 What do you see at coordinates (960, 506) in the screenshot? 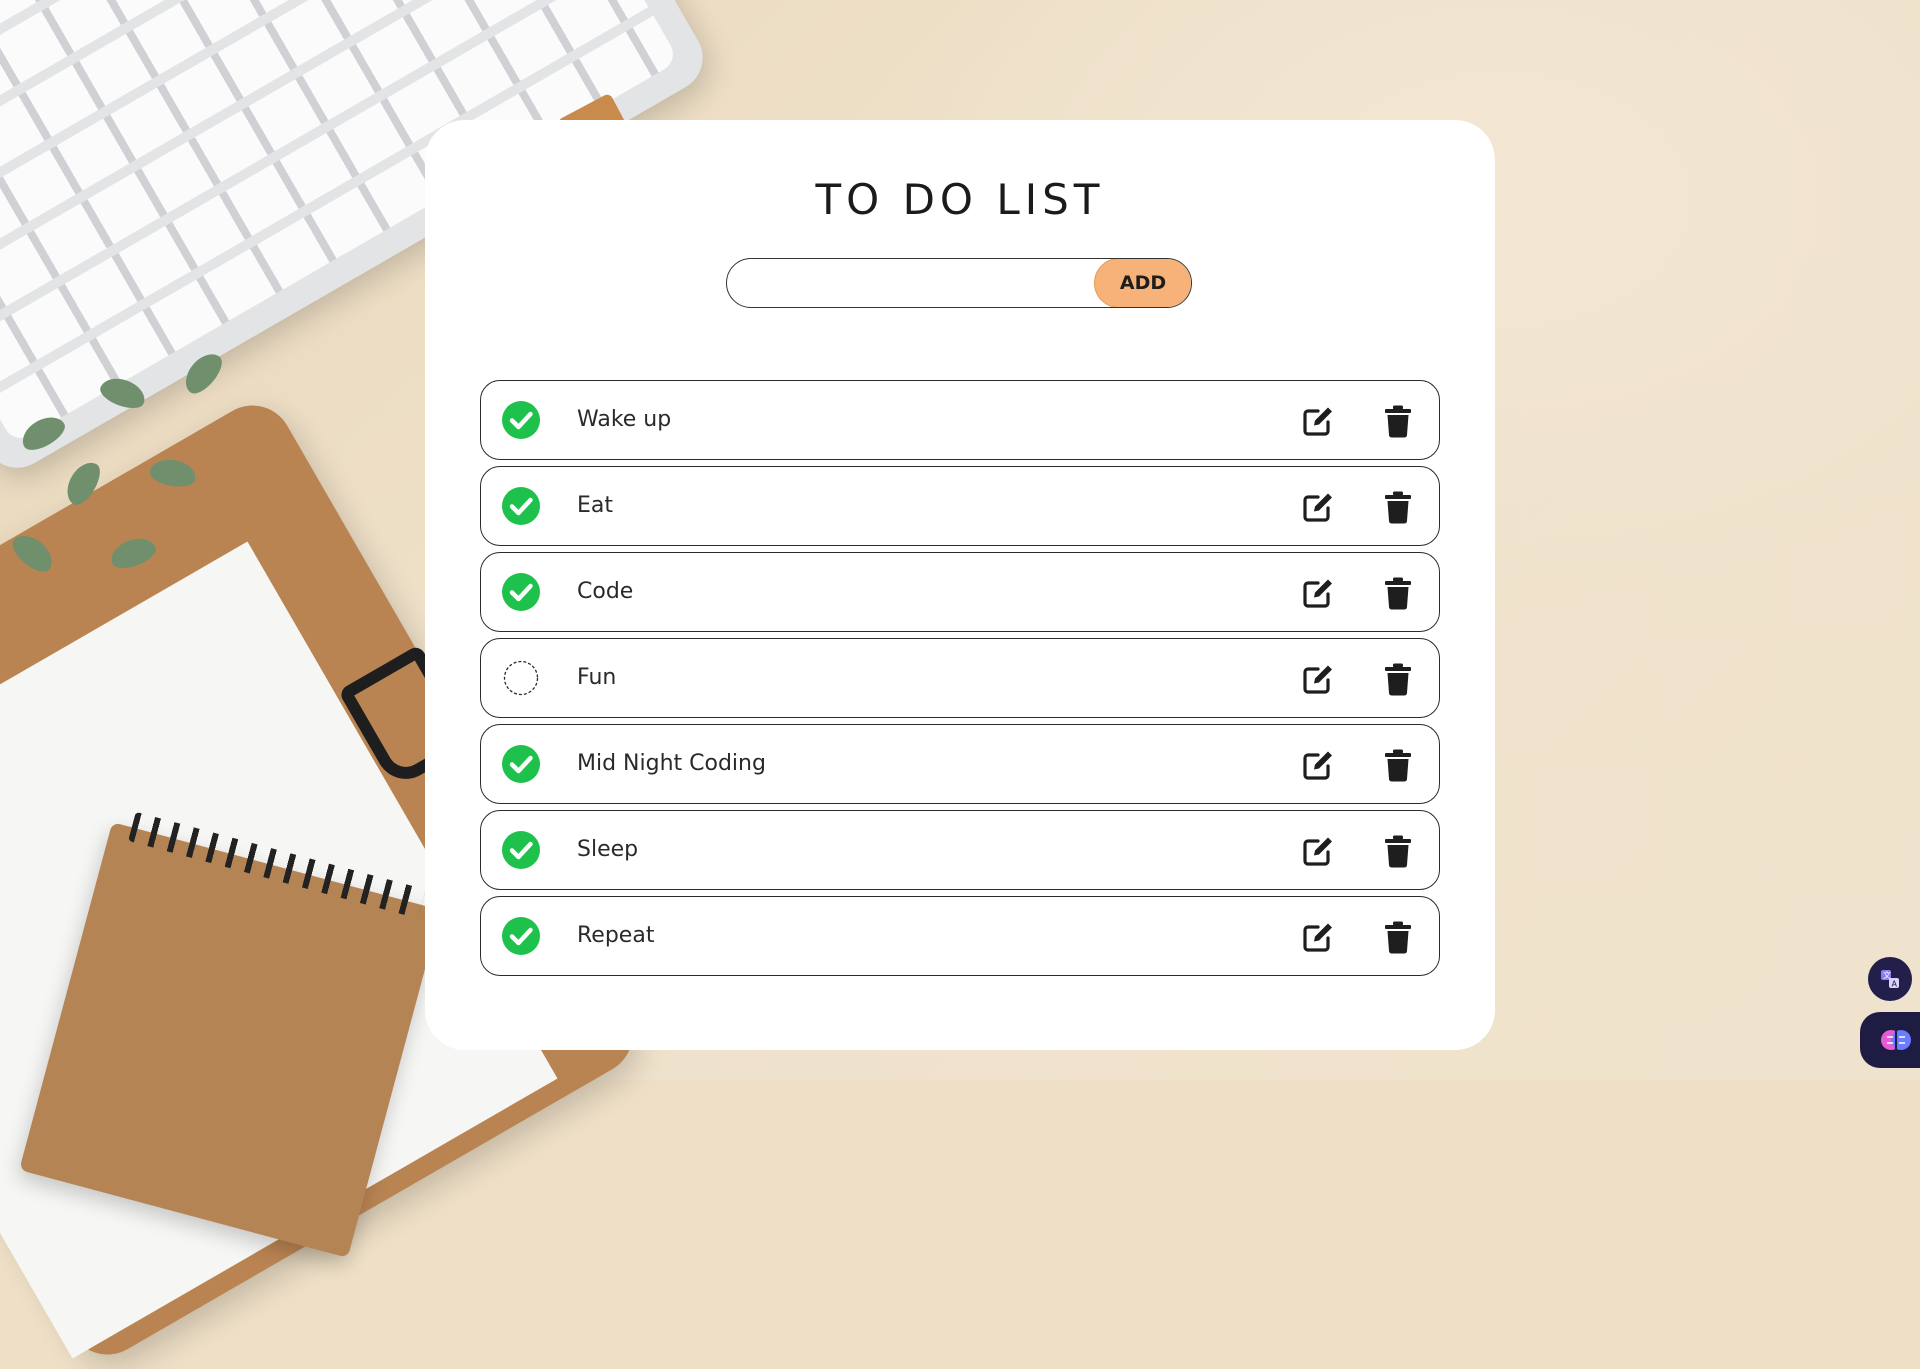
I see `task-item: Eat` at bounding box center [960, 506].